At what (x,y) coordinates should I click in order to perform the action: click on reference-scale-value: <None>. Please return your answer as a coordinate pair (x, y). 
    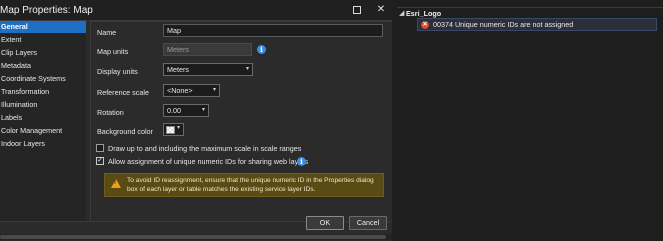
    Looking at the image, I should click on (180, 90).